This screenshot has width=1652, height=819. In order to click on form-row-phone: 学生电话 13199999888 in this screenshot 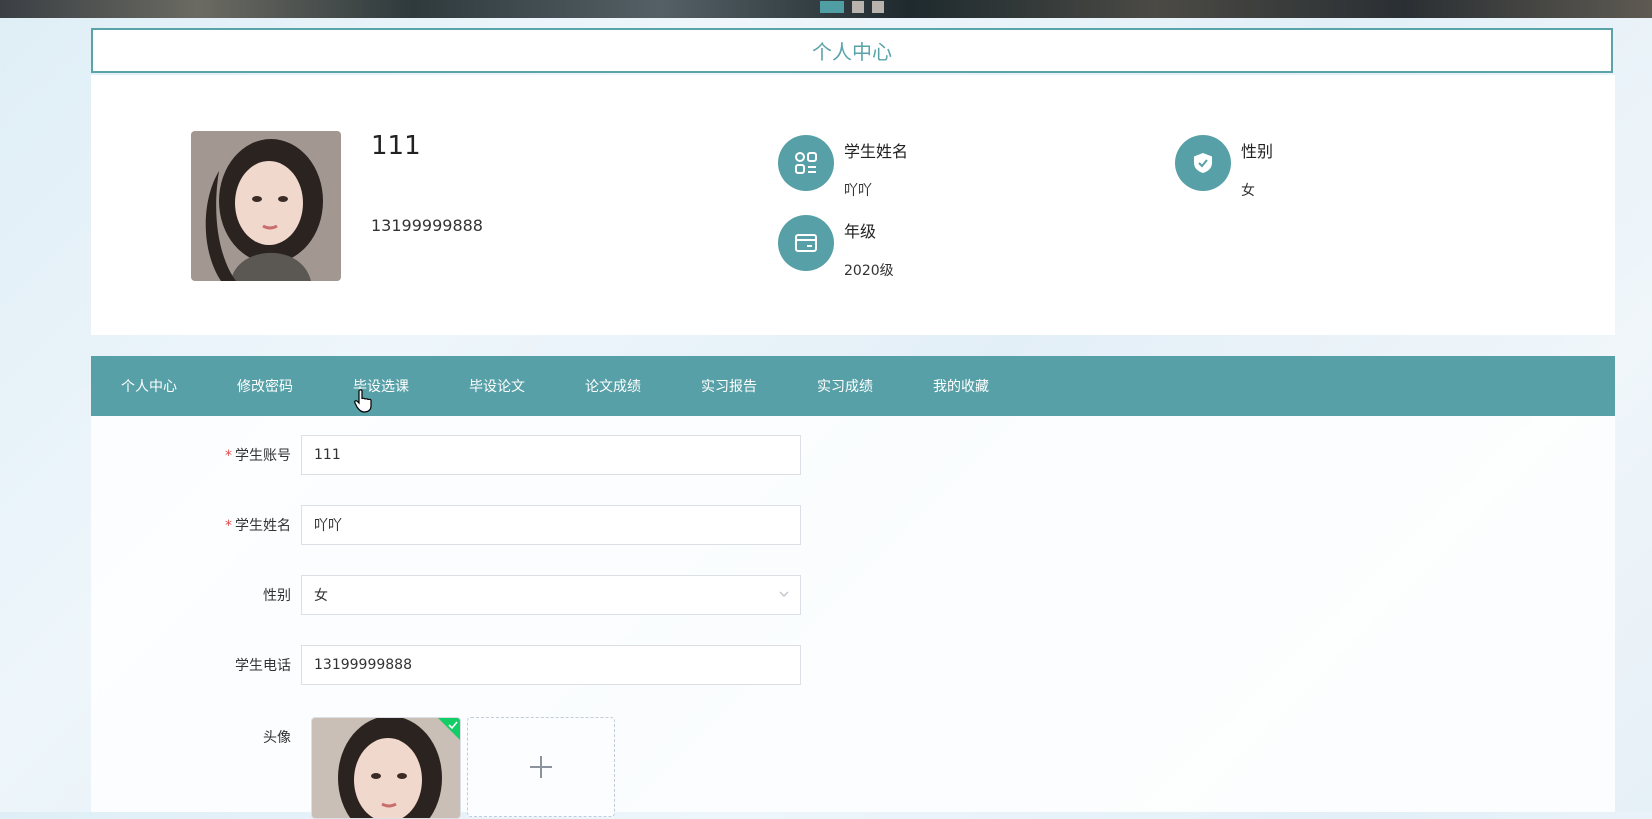, I will do `click(446, 665)`.